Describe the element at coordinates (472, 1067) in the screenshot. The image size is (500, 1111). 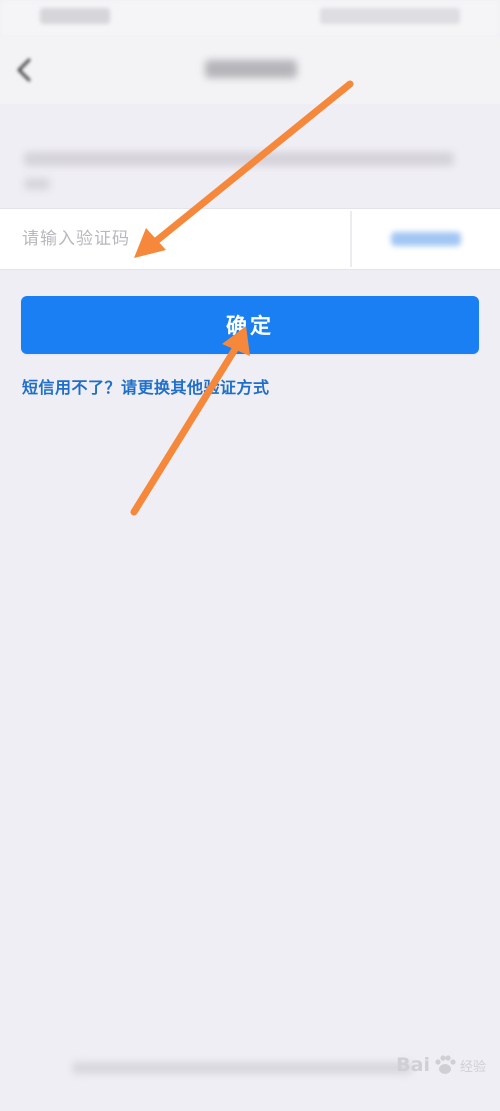
I see `watermark-sub: 经验` at that location.